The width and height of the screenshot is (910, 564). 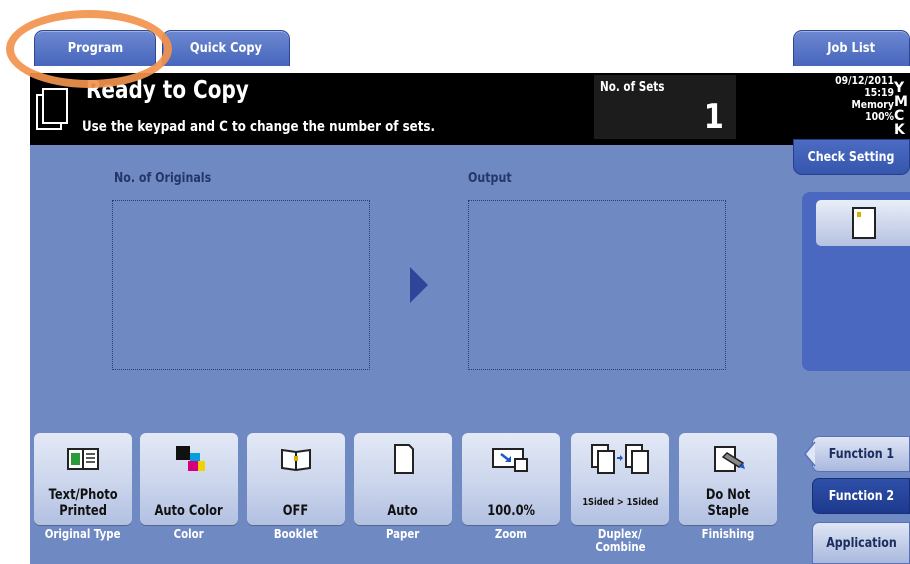 I want to click on booklet-value: OFF, so click(x=296, y=511).